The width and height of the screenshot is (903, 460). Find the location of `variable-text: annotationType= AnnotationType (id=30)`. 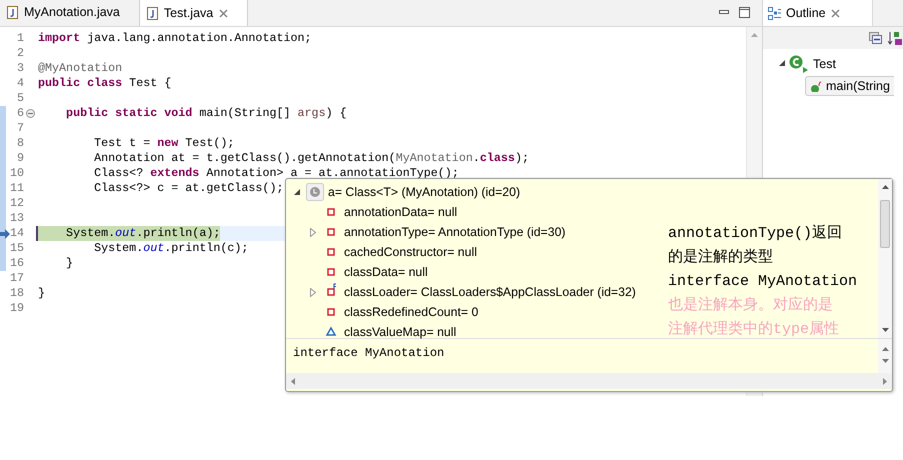

variable-text: annotationType= AnnotationType (id=30) is located at coordinates (455, 232).